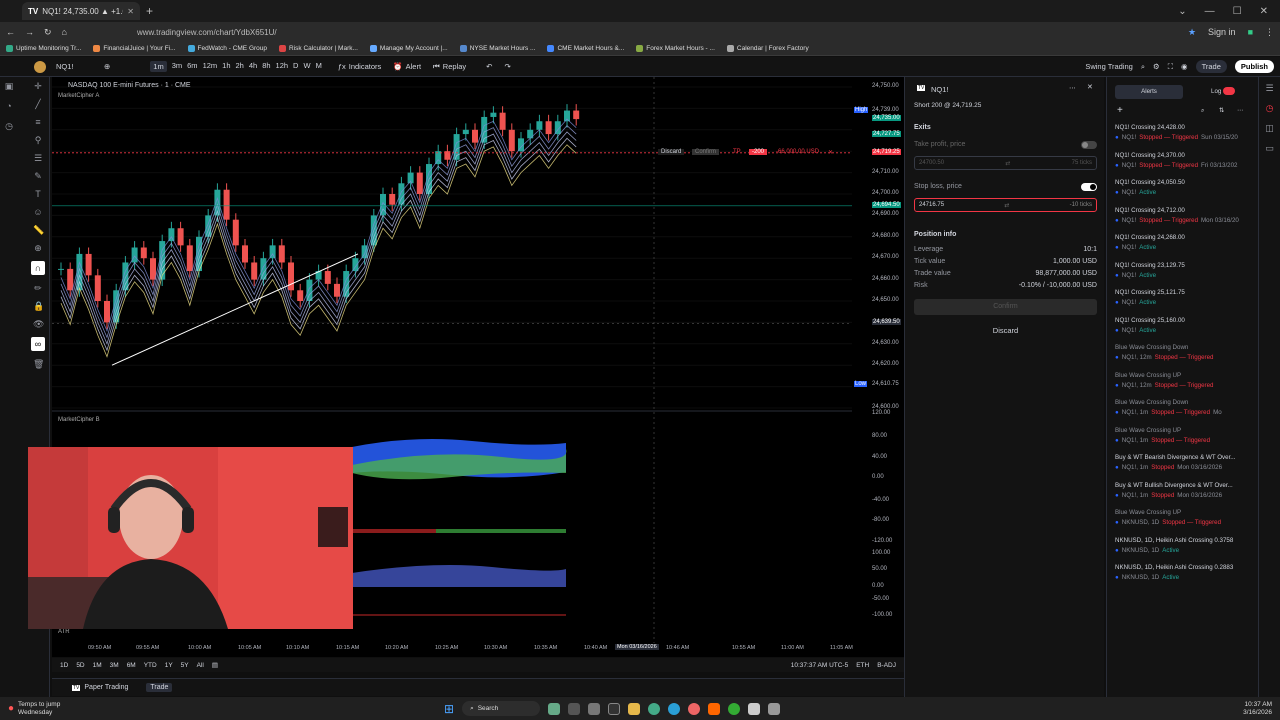  Describe the element at coordinates (10, 32) in the screenshot. I see `back-icon: ←` at that location.